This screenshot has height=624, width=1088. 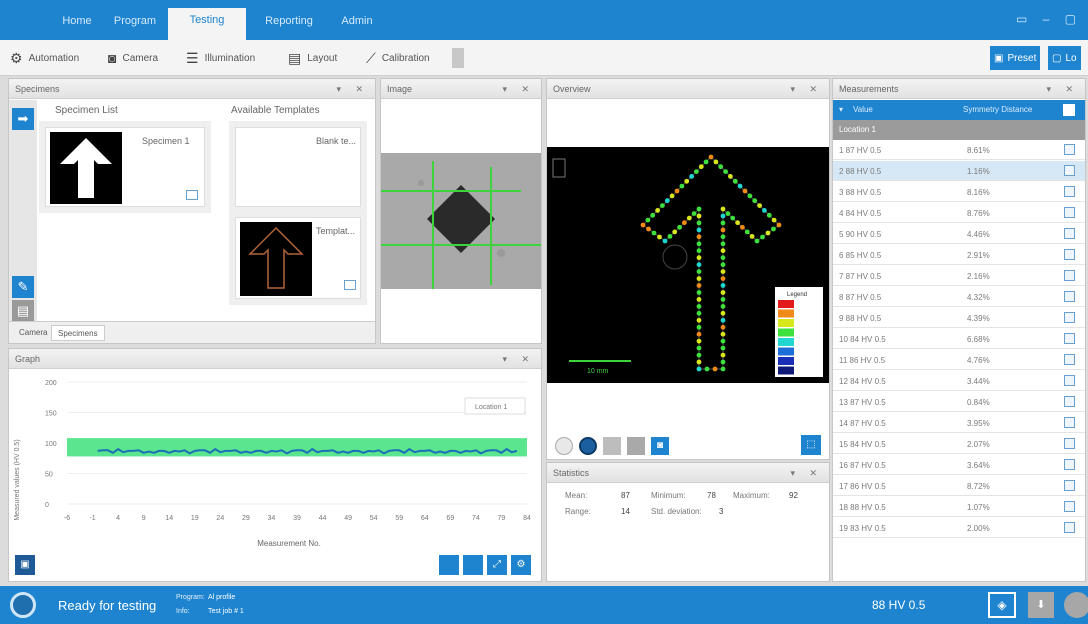 I want to click on load-button: ▢ Lo, so click(x=1064, y=58).